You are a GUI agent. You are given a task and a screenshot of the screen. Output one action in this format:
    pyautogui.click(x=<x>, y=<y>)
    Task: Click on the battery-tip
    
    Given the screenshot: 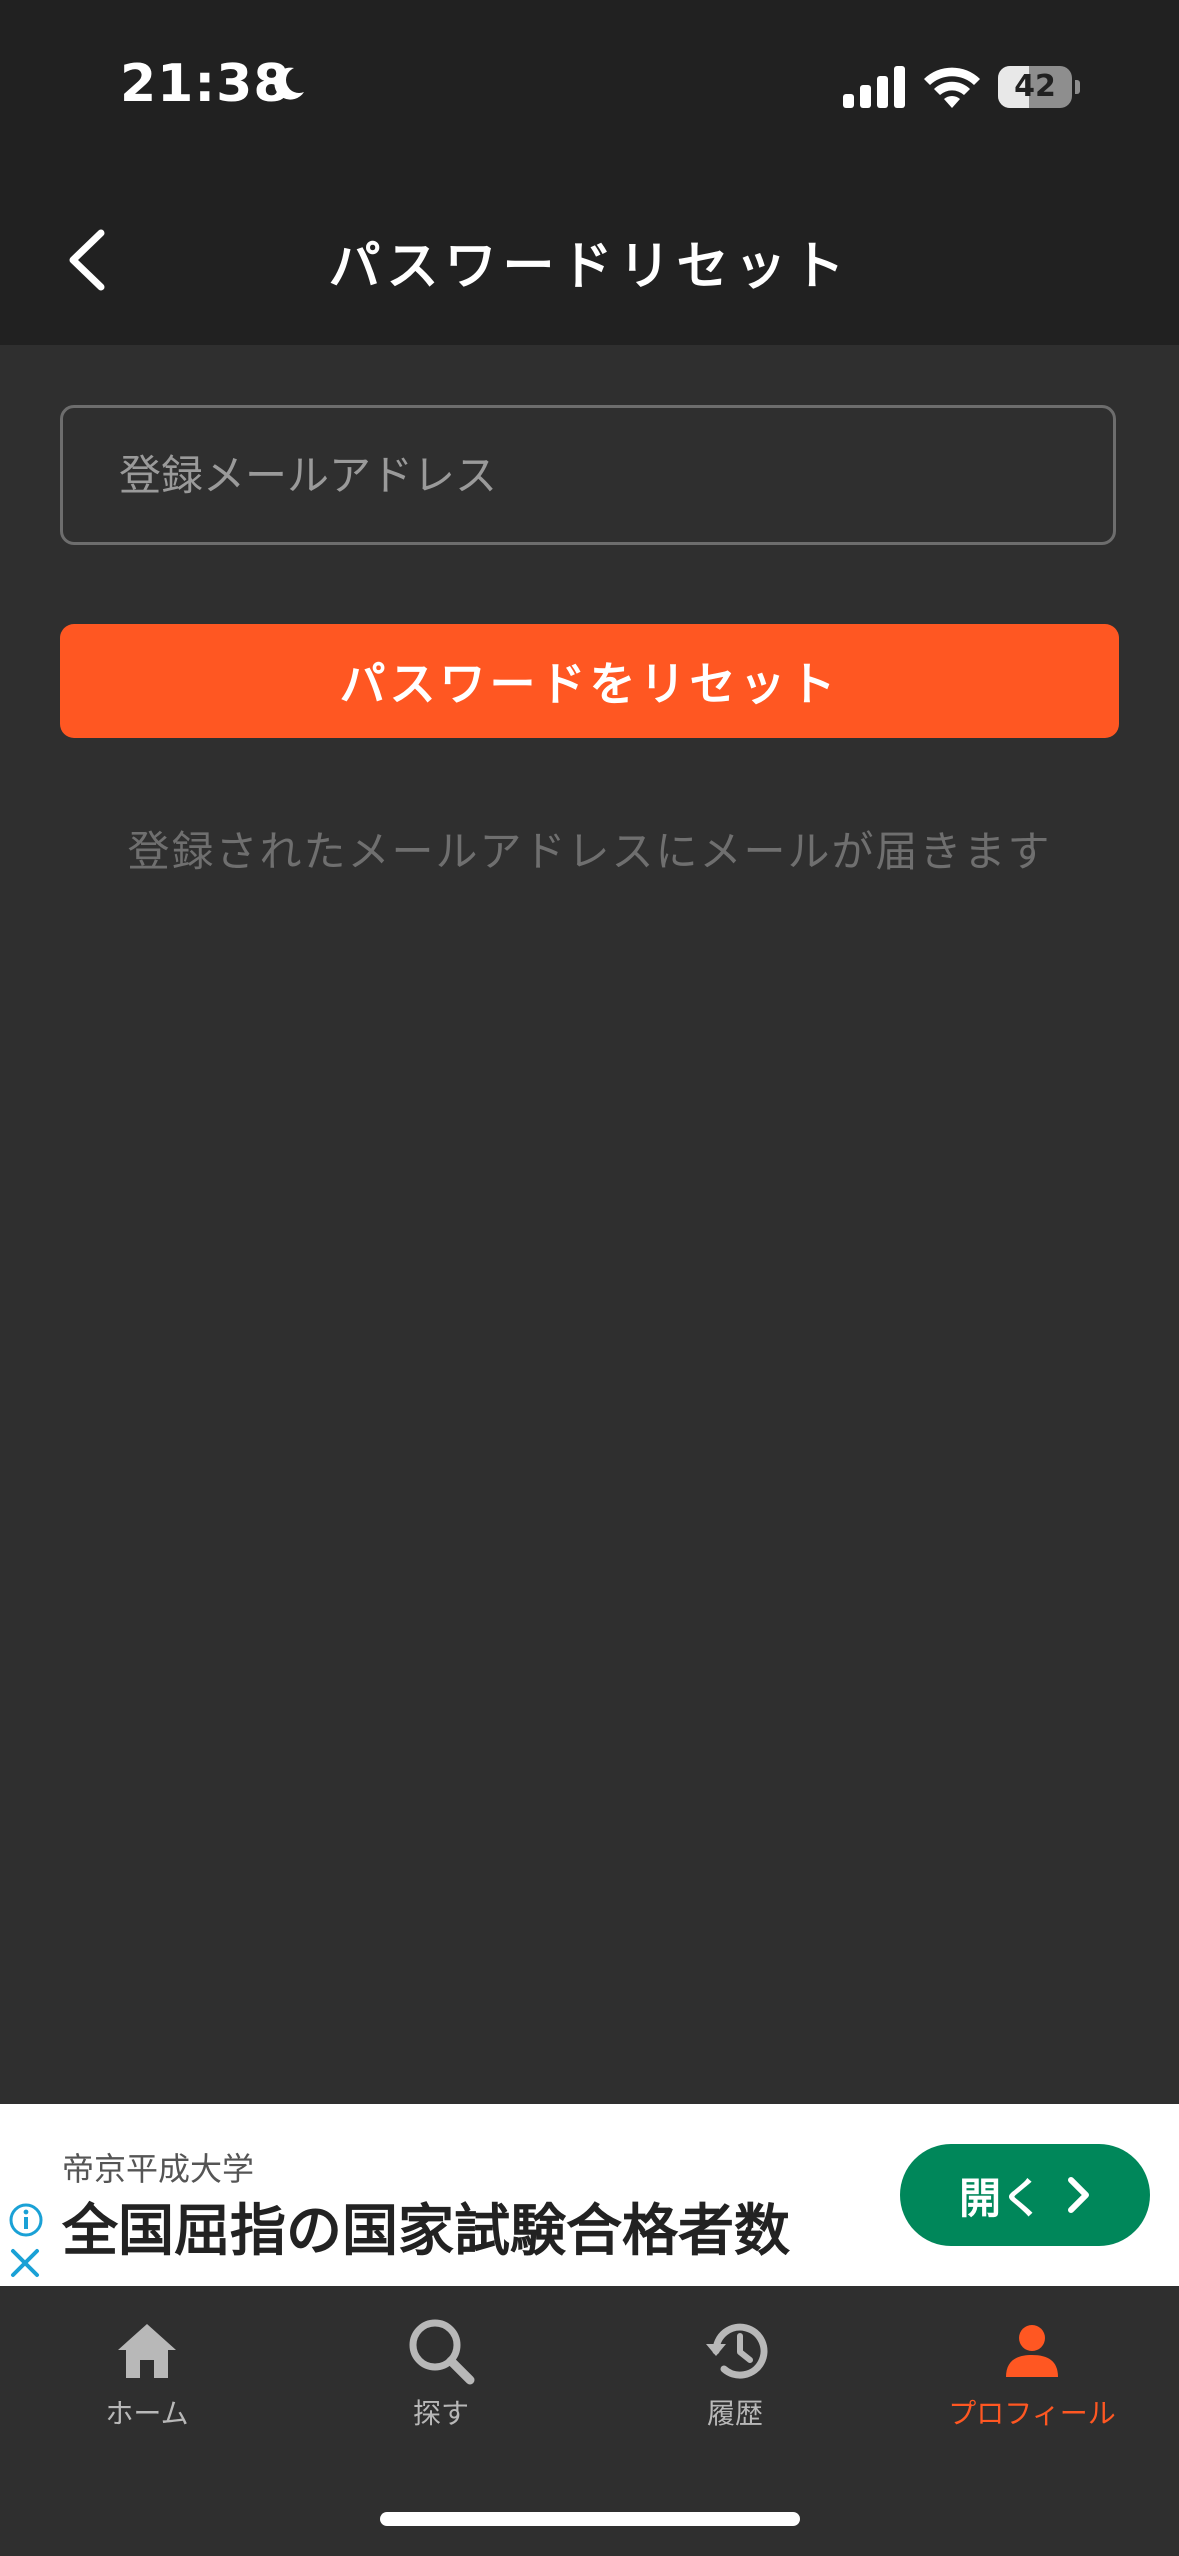 What is the action you would take?
    pyautogui.click(x=1077, y=87)
    